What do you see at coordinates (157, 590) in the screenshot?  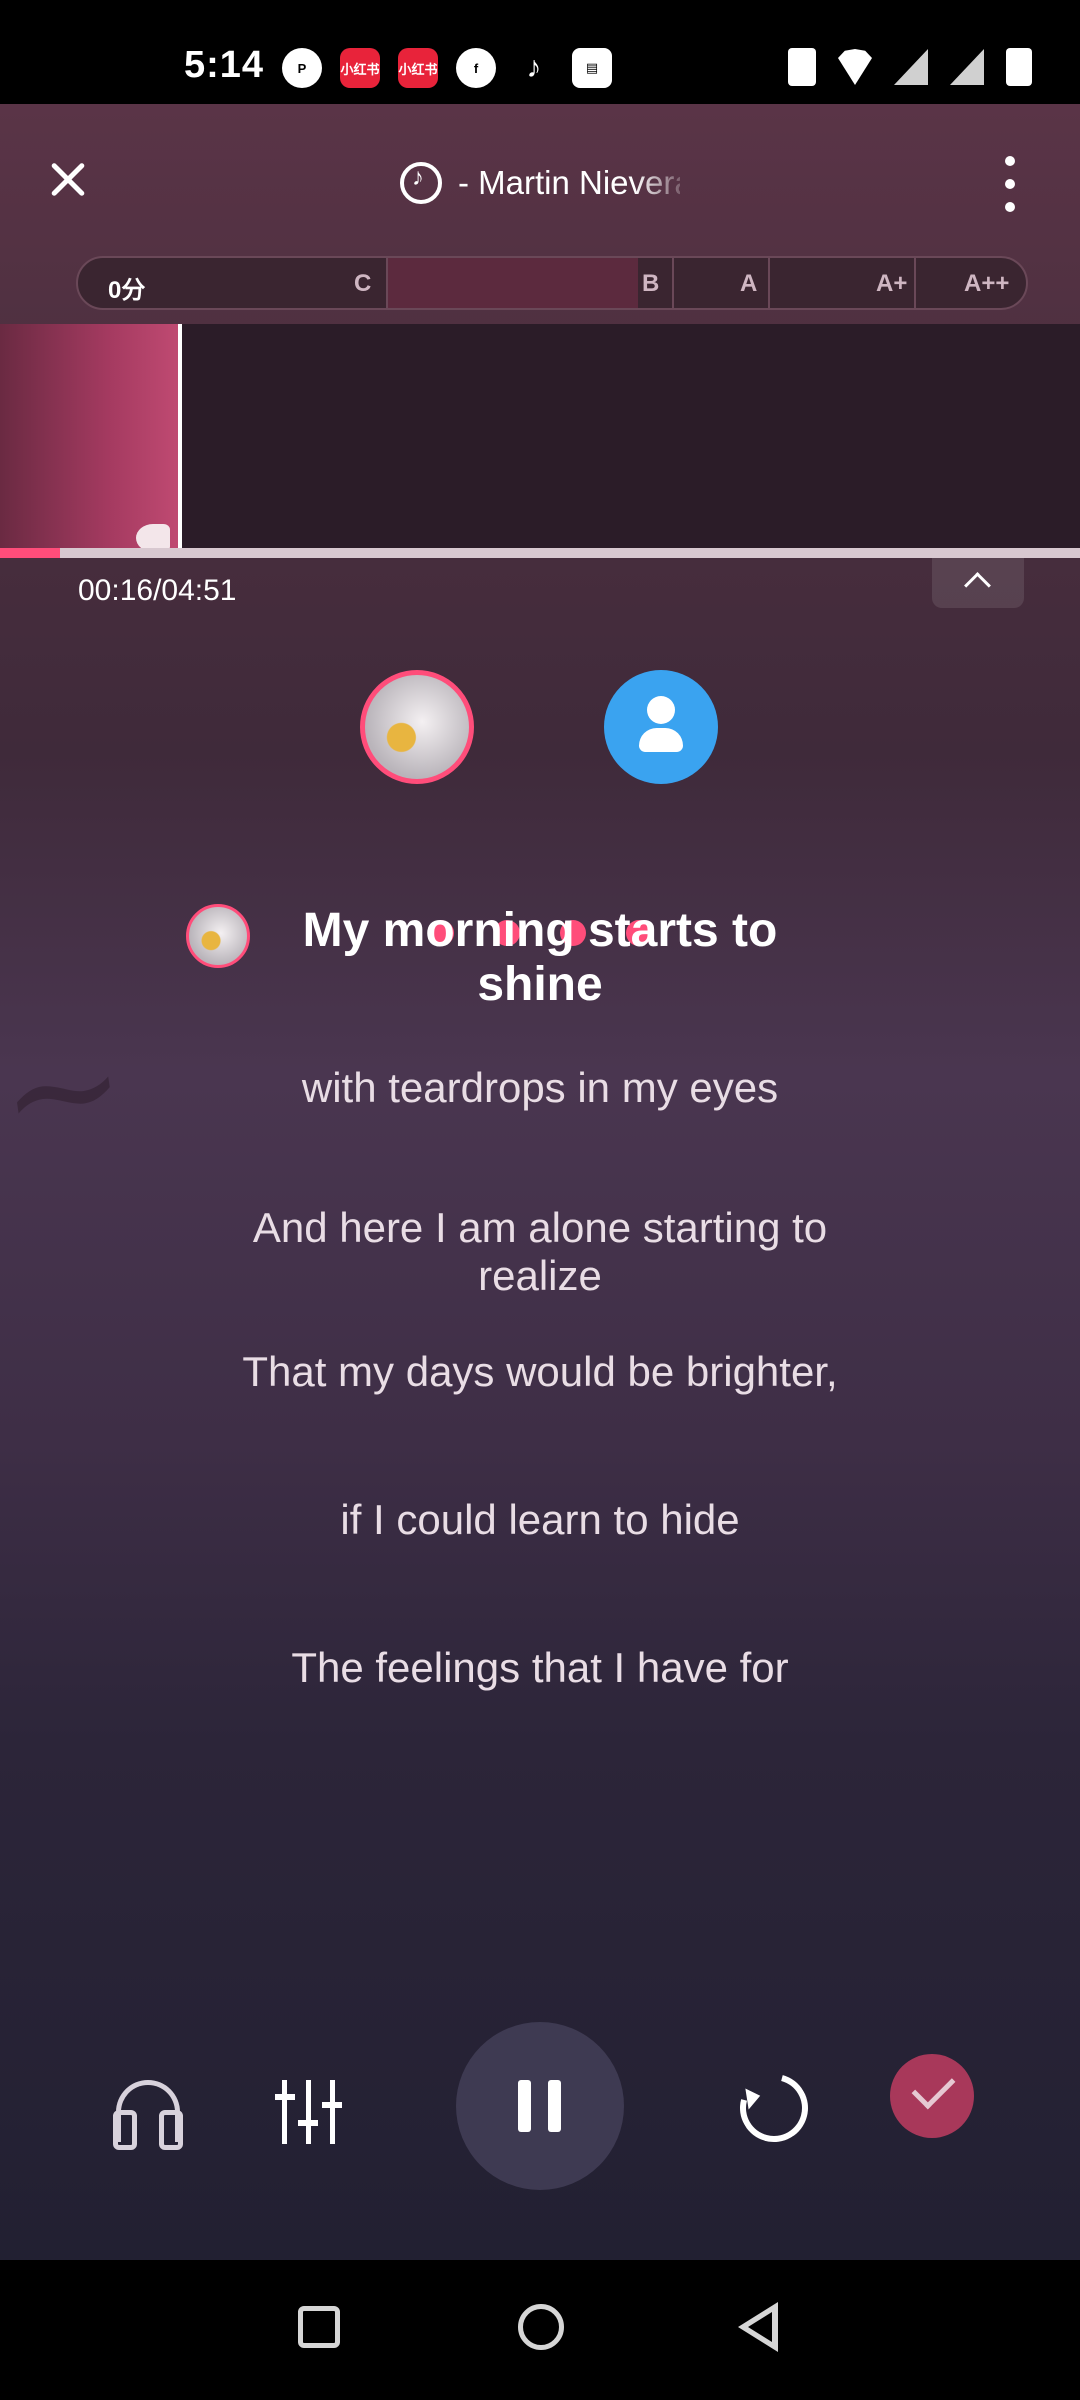 I see `playback-time: 00:16/04:51` at bounding box center [157, 590].